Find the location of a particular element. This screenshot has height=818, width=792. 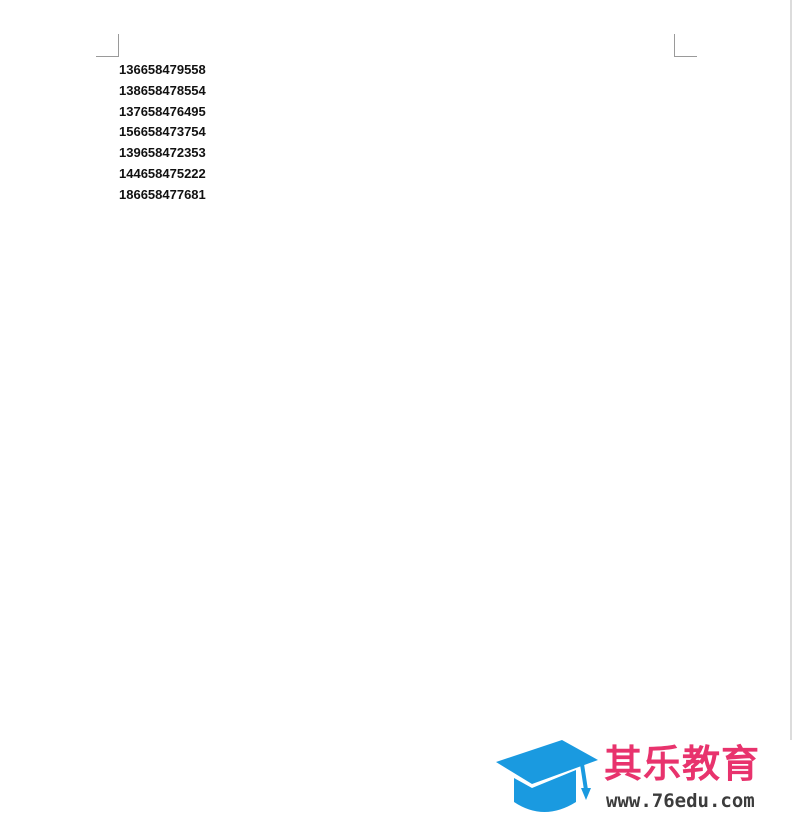

phone-number-line: 138658478554 is located at coordinates (162, 90).